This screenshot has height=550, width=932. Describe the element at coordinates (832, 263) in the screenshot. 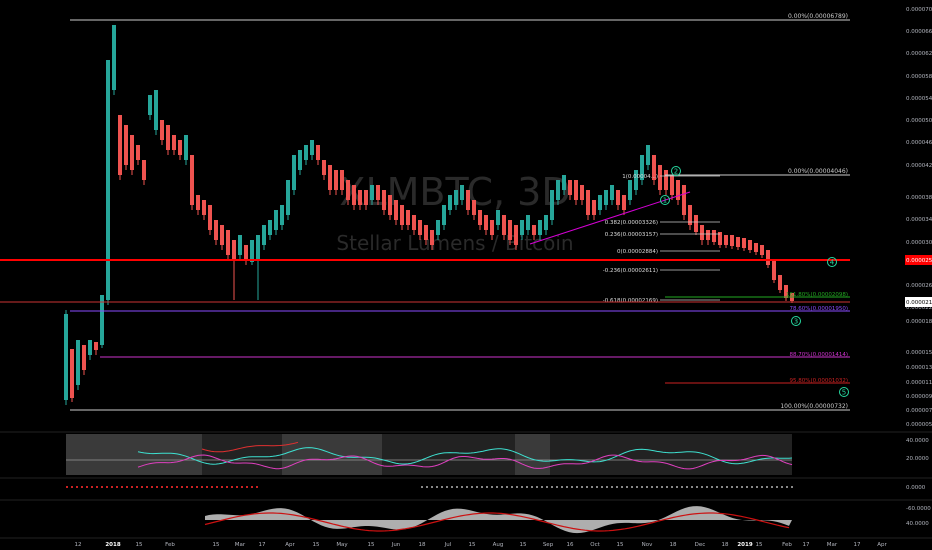

I see `wave-label: 4` at that location.